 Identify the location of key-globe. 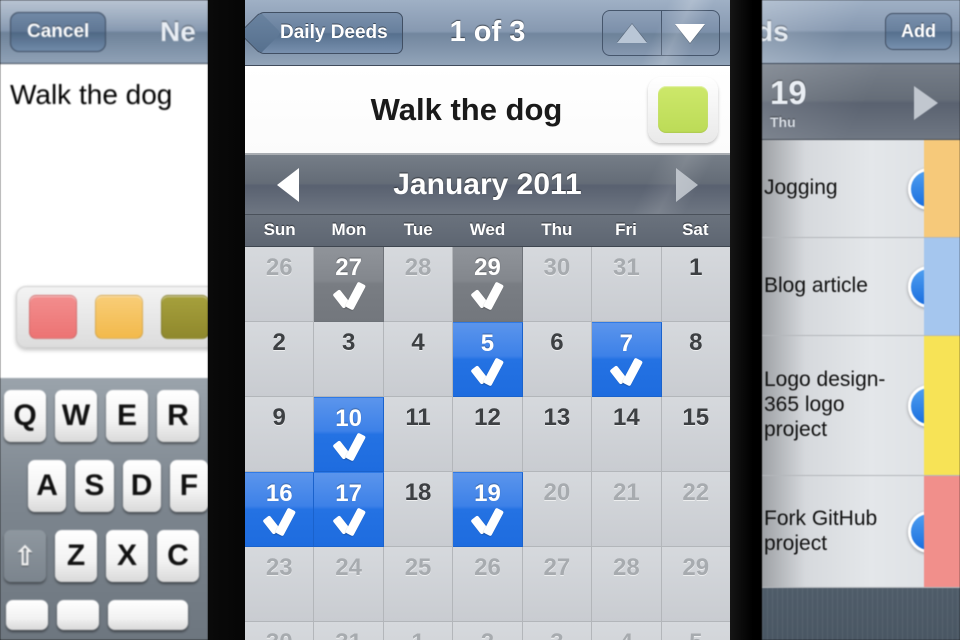
(78, 615).